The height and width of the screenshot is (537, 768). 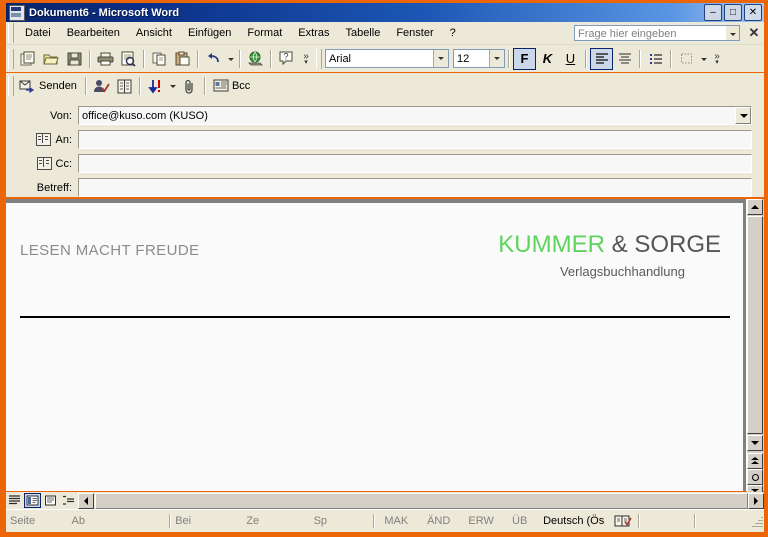 I want to click on check-names-icon, so click(x=101, y=86).